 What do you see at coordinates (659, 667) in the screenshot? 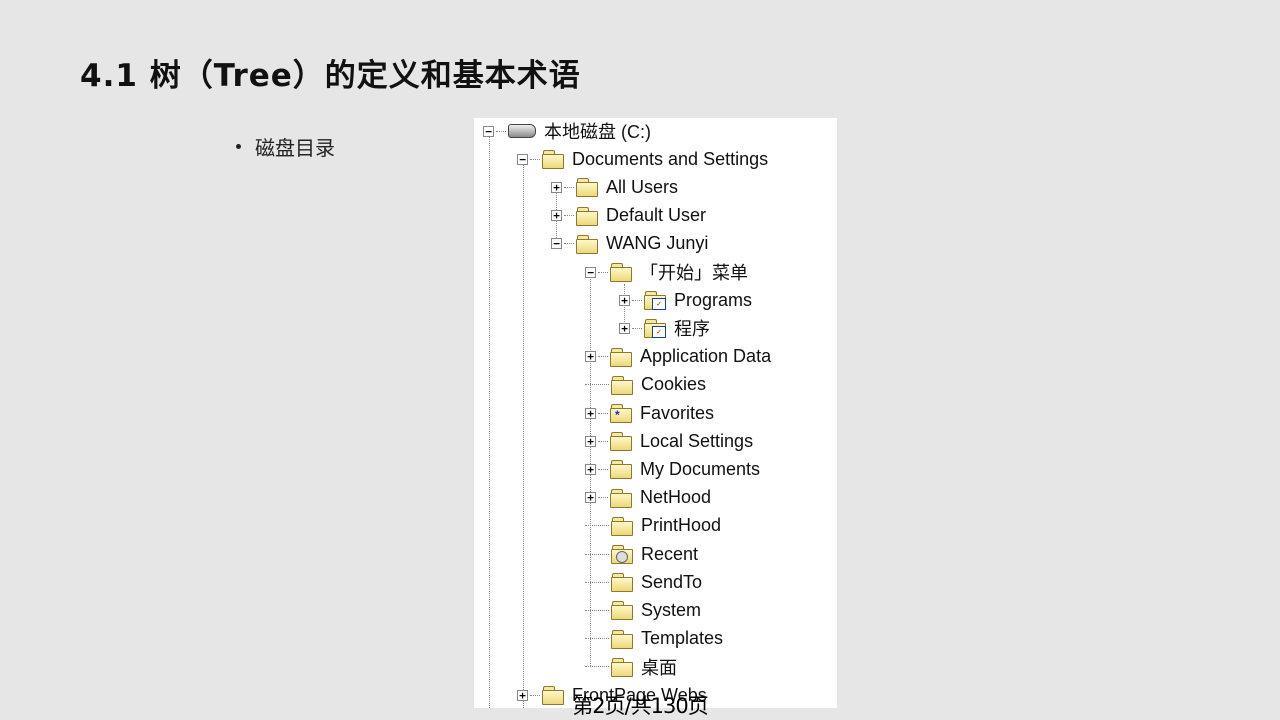
I see `tree-node-label: 桌面` at bounding box center [659, 667].